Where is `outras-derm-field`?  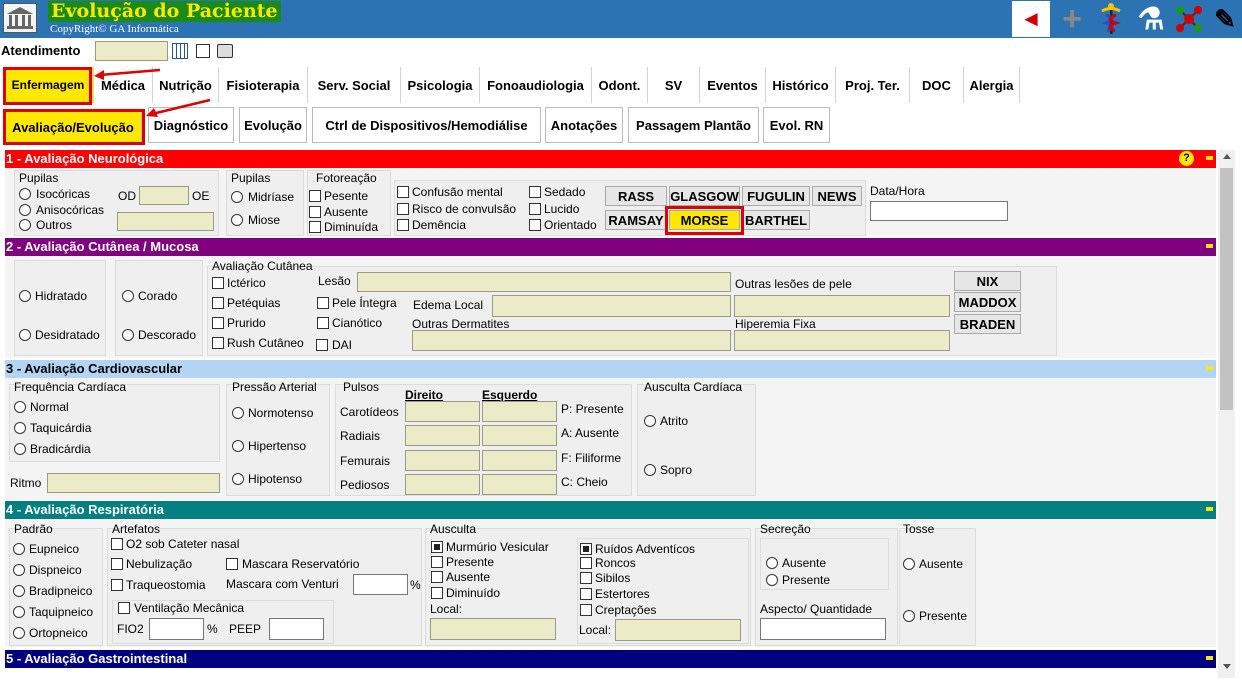 outras-derm-field is located at coordinates (571, 340).